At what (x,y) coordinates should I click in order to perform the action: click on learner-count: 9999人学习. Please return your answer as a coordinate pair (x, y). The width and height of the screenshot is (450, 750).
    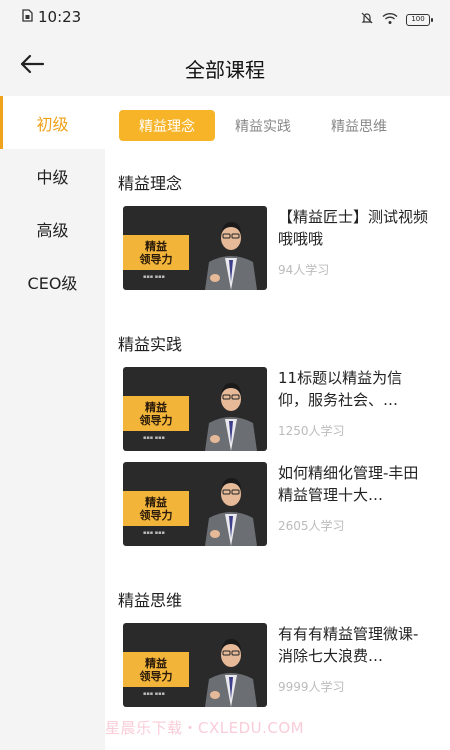
    Looking at the image, I should click on (311, 687).